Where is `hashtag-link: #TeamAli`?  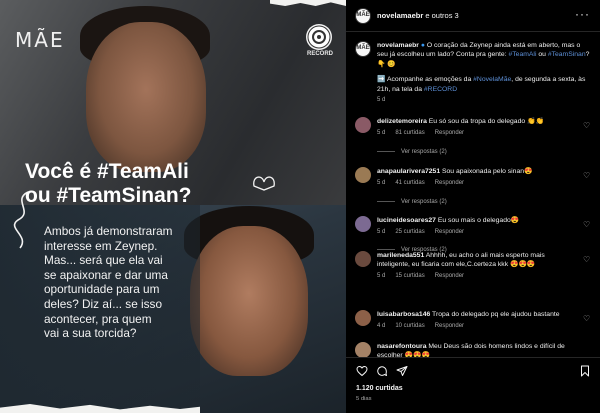
hashtag-link: #TeamAli is located at coordinates (523, 54).